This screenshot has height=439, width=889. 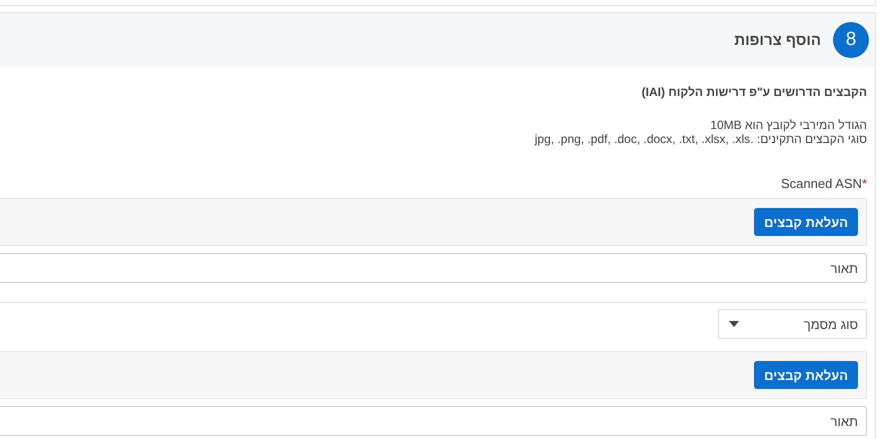 I want to click on field-label: Scanned ASN, so click(x=821, y=183).